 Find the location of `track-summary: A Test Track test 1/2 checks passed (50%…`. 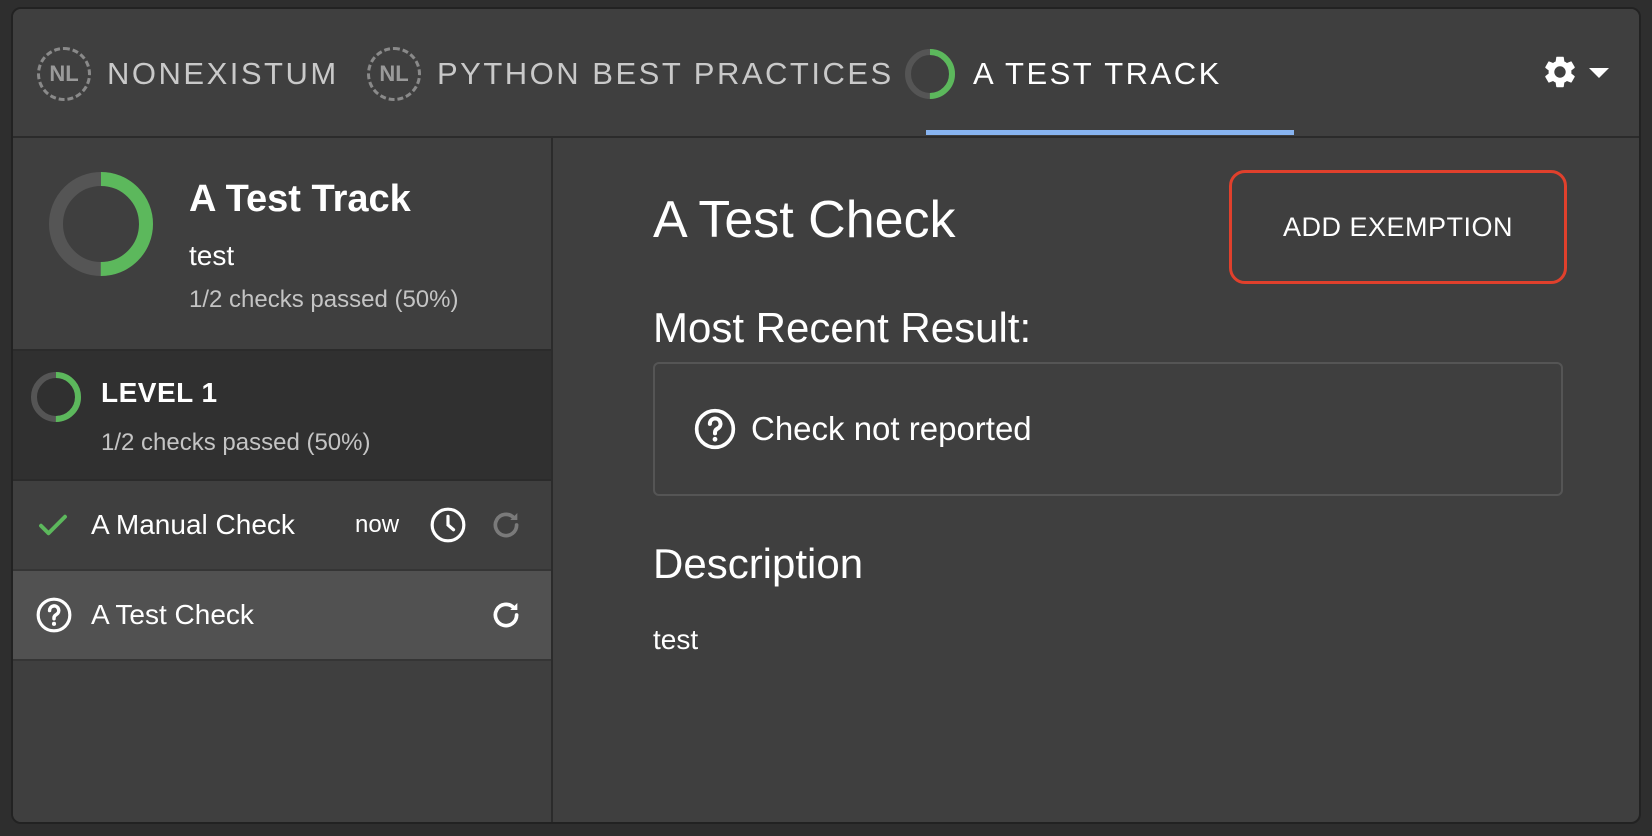

track-summary: A Test Track test 1/2 checks passed (50%… is located at coordinates (282, 244).